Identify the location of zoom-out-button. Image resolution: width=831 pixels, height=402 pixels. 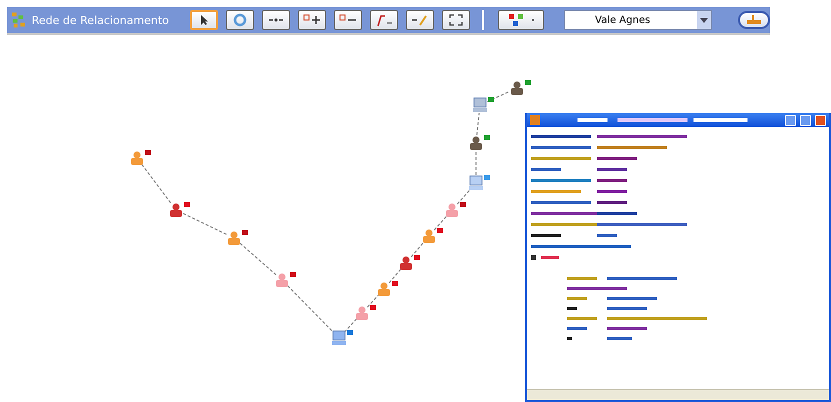
(348, 20).